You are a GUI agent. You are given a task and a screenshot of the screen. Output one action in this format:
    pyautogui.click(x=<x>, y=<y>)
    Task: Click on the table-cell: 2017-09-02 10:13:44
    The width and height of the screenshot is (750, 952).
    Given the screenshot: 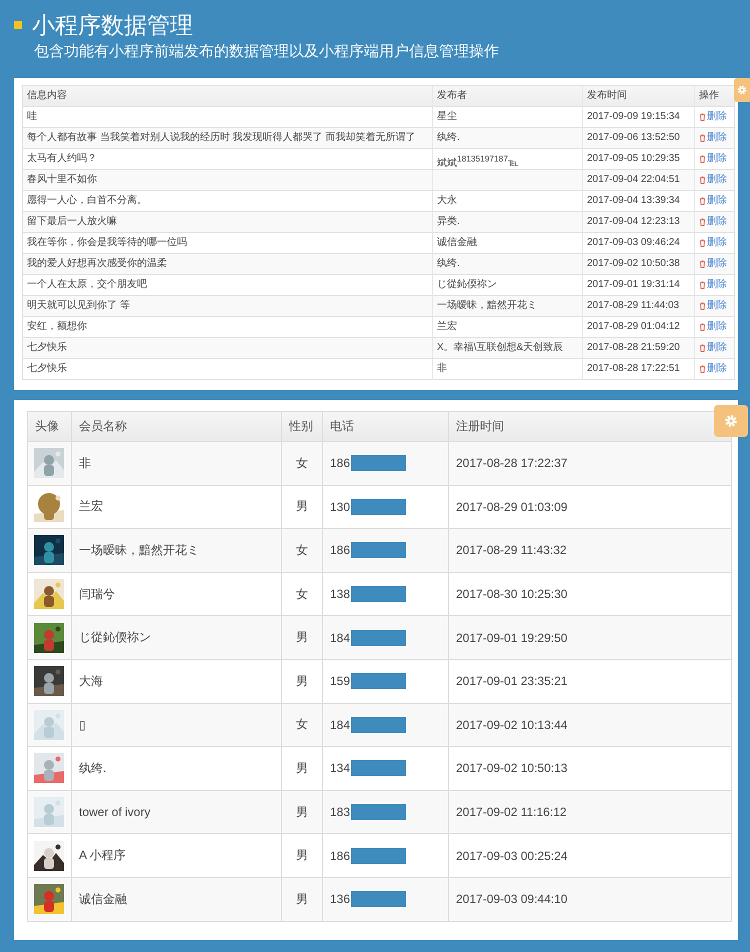 What is the action you would take?
    pyautogui.click(x=589, y=726)
    